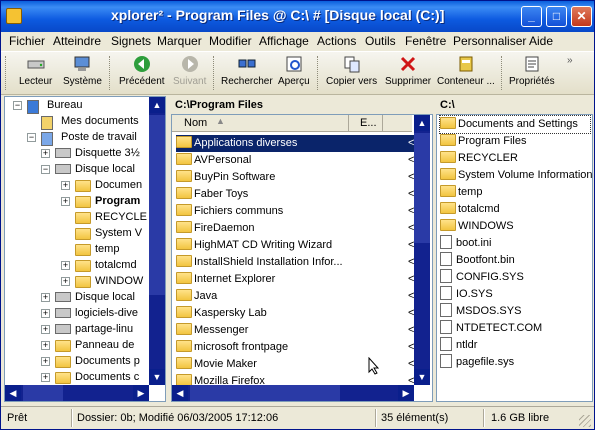 This screenshot has width=595, height=430. Describe the element at coordinates (77, 137) in the screenshot. I see `tree-item: − Poste de travail` at that location.